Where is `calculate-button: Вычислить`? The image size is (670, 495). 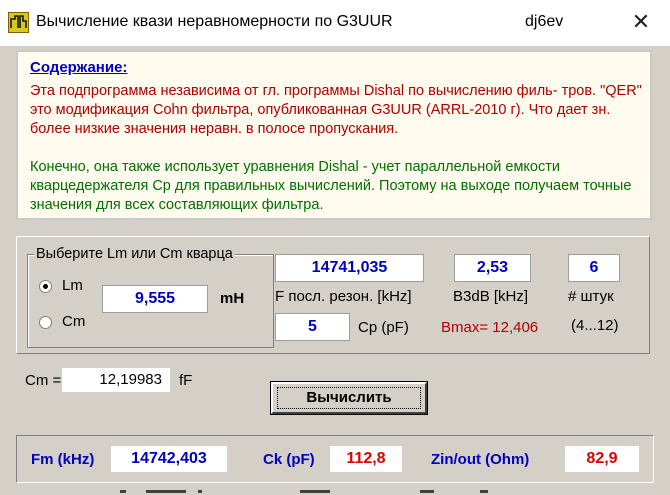 calculate-button: Вычислить is located at coordinates (349, 398).